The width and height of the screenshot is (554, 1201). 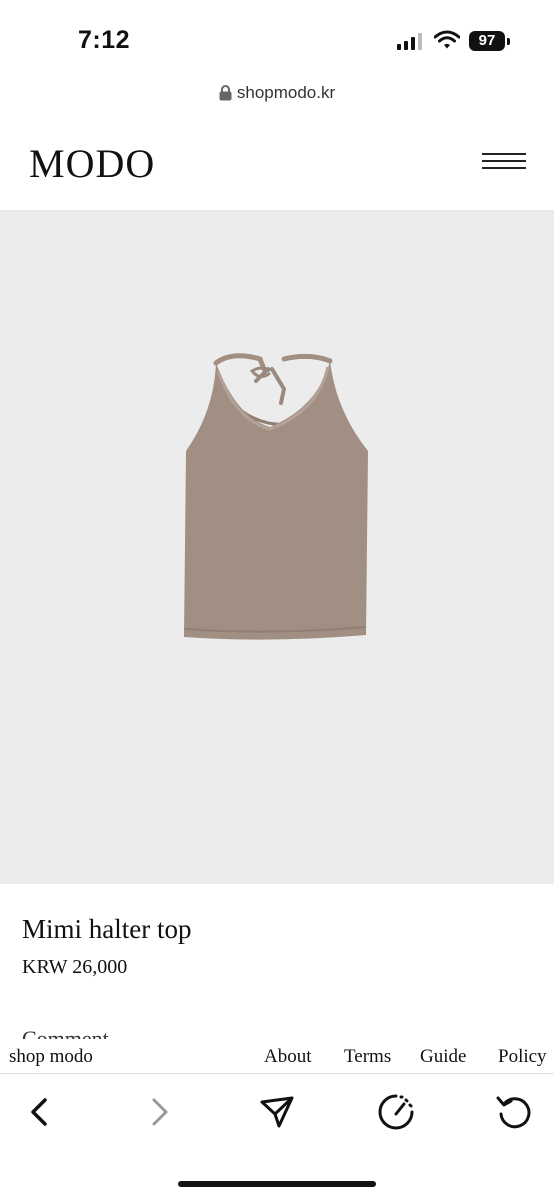 What do you see at coordinates (107, 929) in the screenshot?
I see `product-title: Mimi halter top` at bounding box center [107, 929].